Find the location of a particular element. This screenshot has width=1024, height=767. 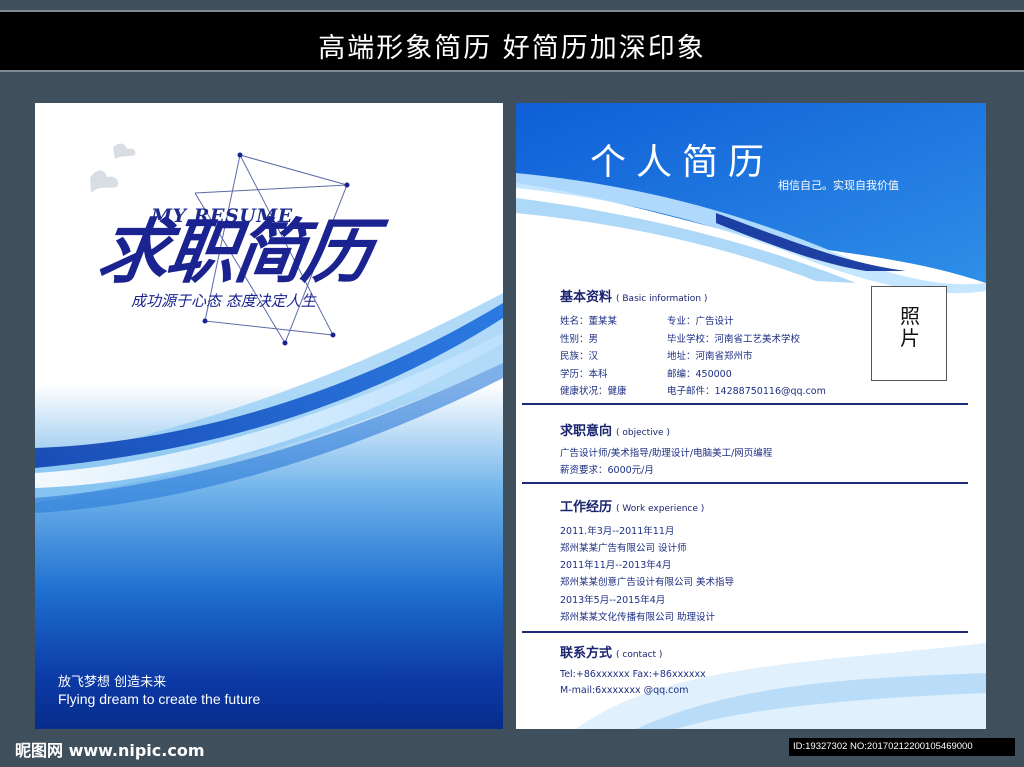

section-basic-title: 基本资料( Basic information ) is located at coordinates (633, 295).